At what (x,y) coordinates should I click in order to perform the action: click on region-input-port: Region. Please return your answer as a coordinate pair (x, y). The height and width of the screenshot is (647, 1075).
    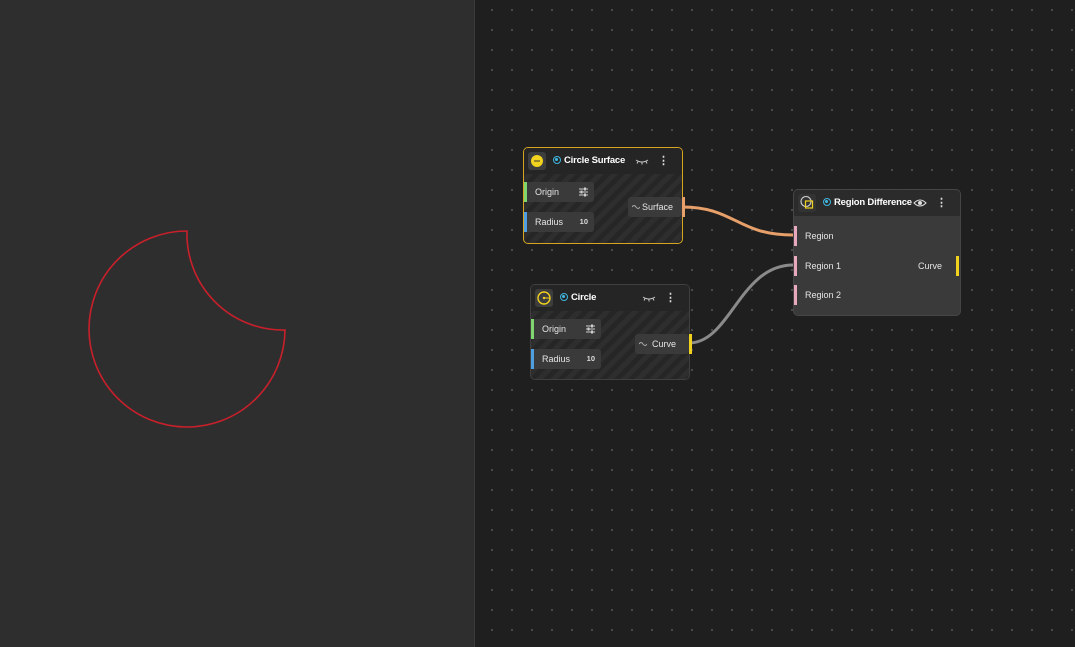
    Looking at the image, I should click on (821, 236).